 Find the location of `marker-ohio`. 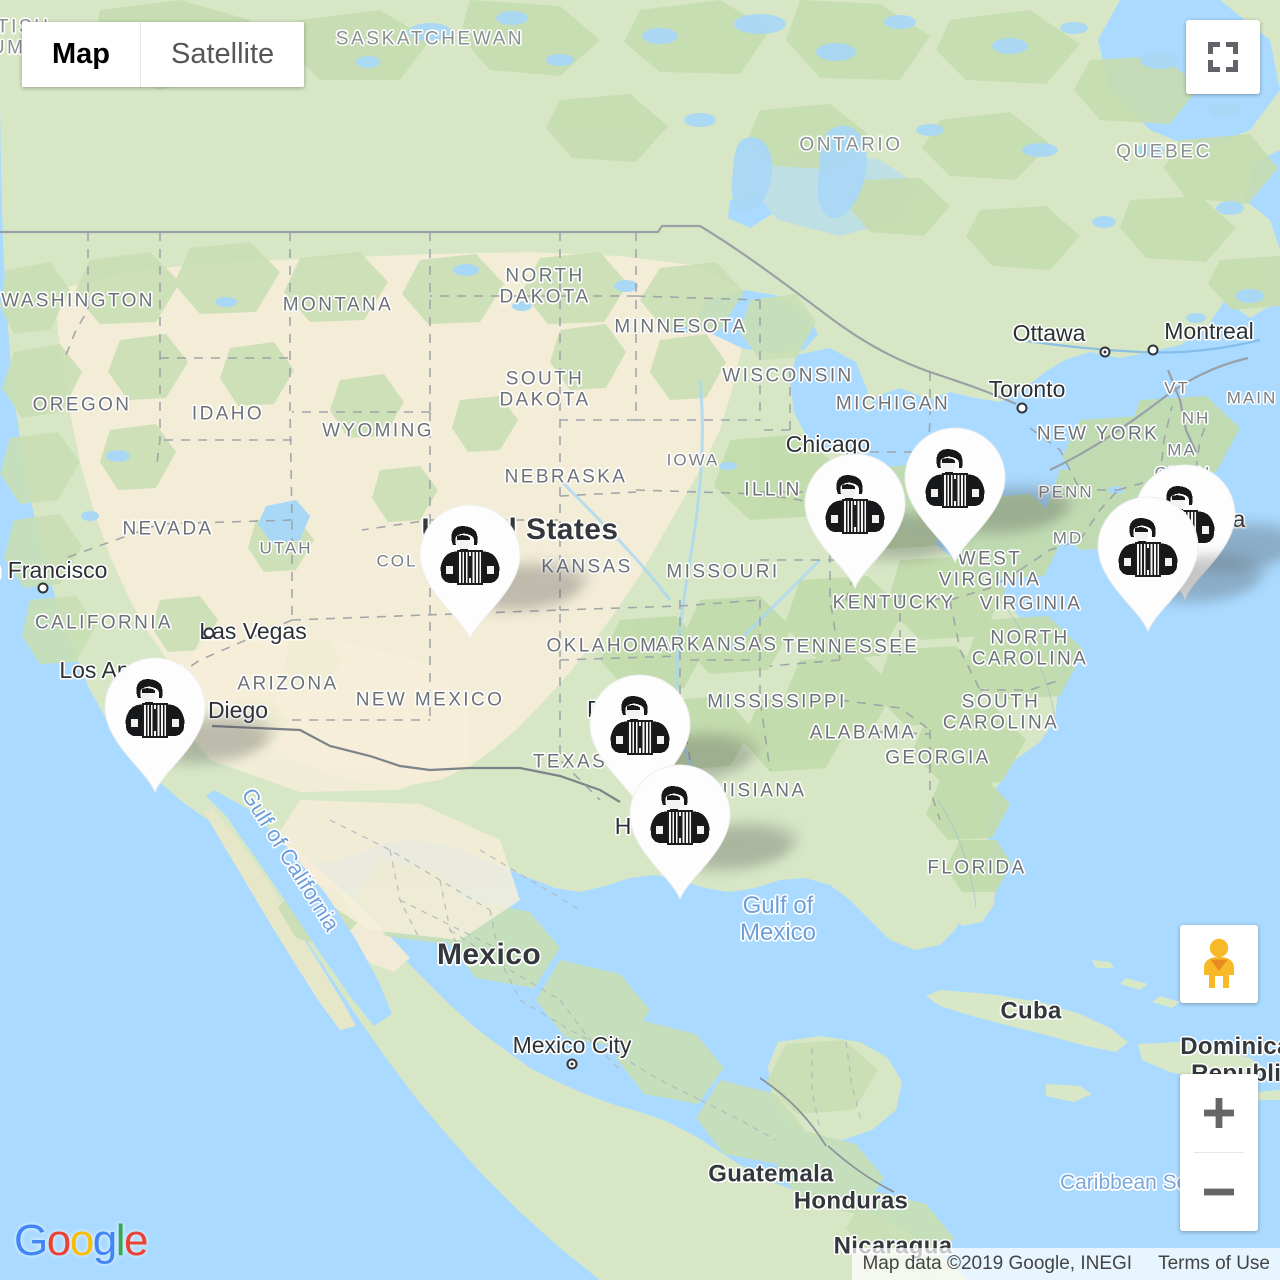

marker-ohio is located at coordinates (992, 495).